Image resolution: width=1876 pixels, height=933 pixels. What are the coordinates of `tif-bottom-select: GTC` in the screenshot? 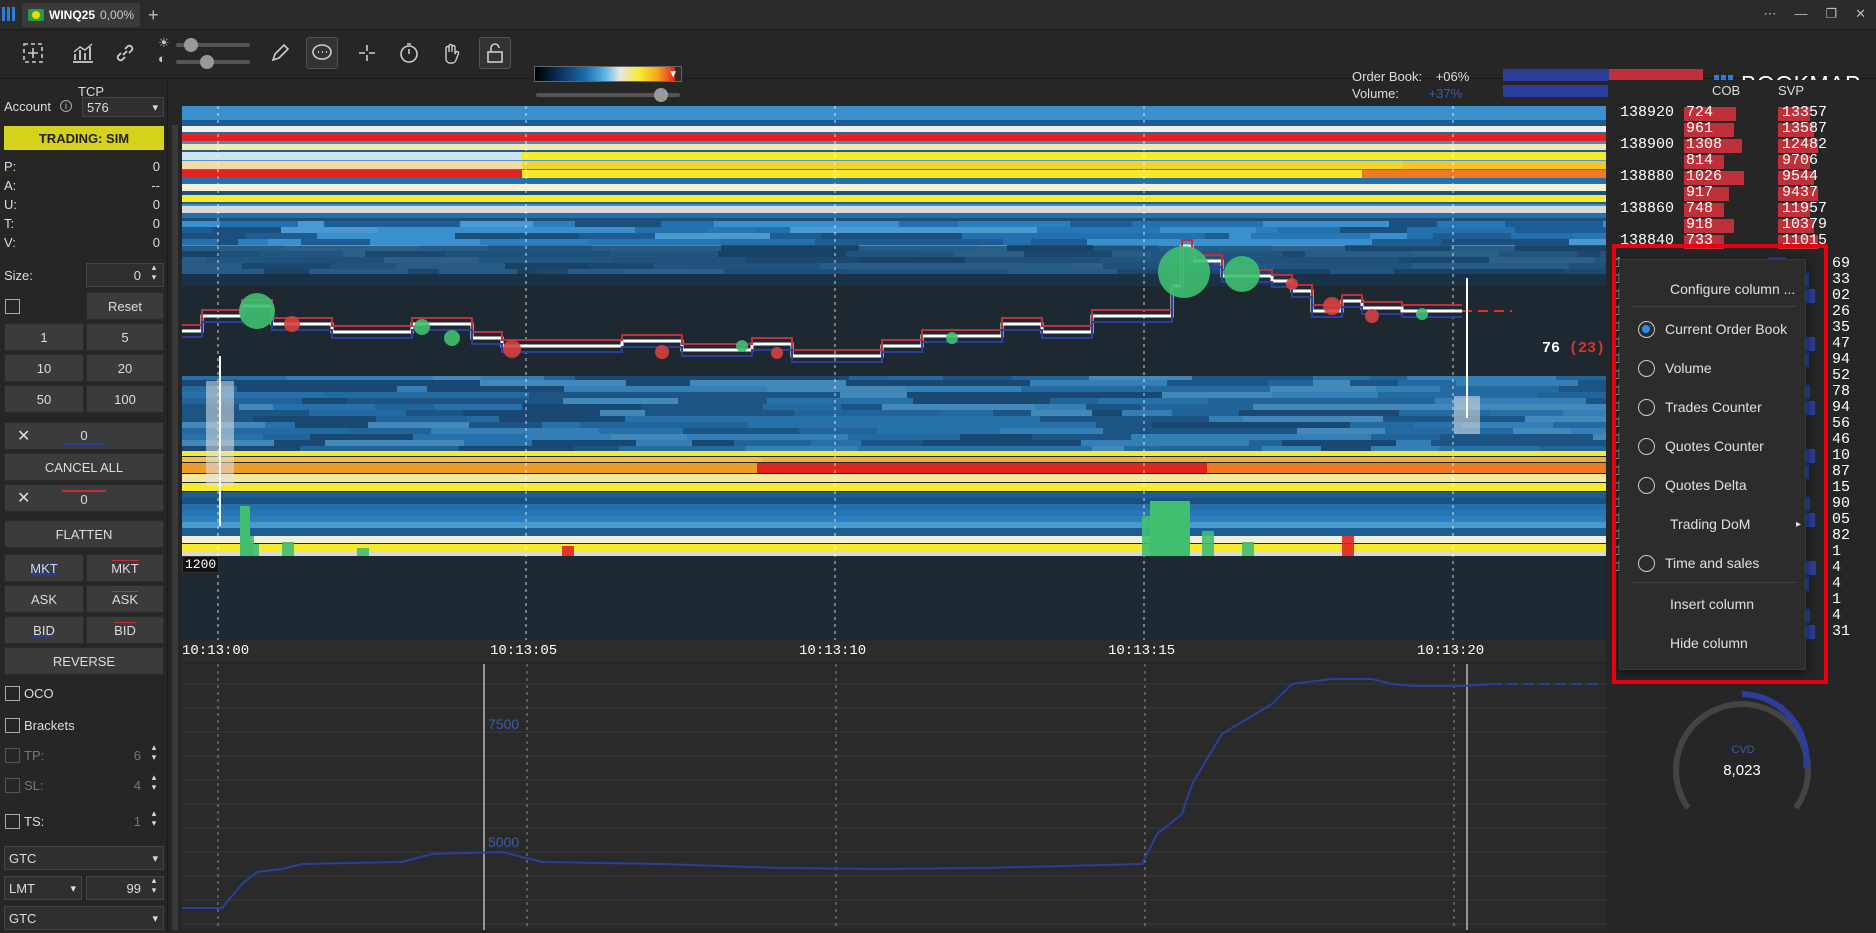 It's located at (84, 918).